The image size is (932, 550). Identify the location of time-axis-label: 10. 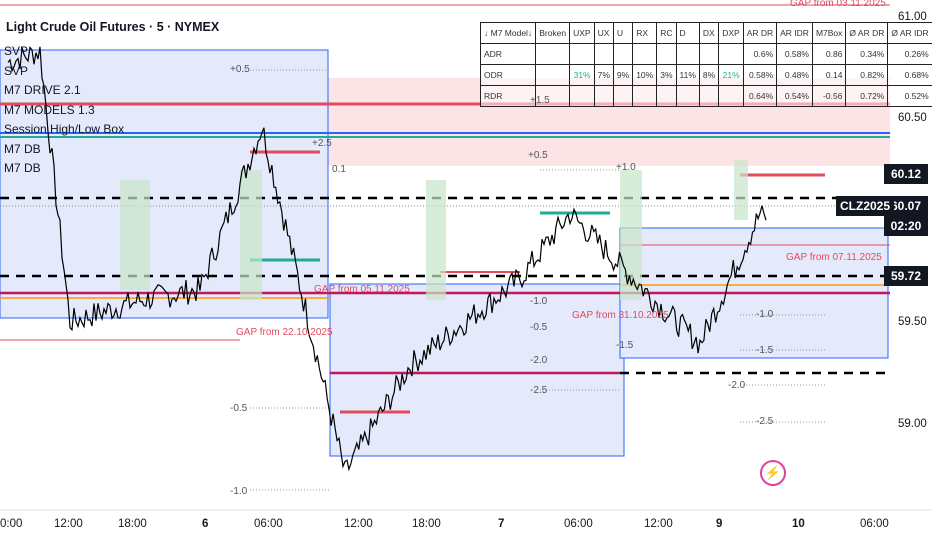
(798, 524).